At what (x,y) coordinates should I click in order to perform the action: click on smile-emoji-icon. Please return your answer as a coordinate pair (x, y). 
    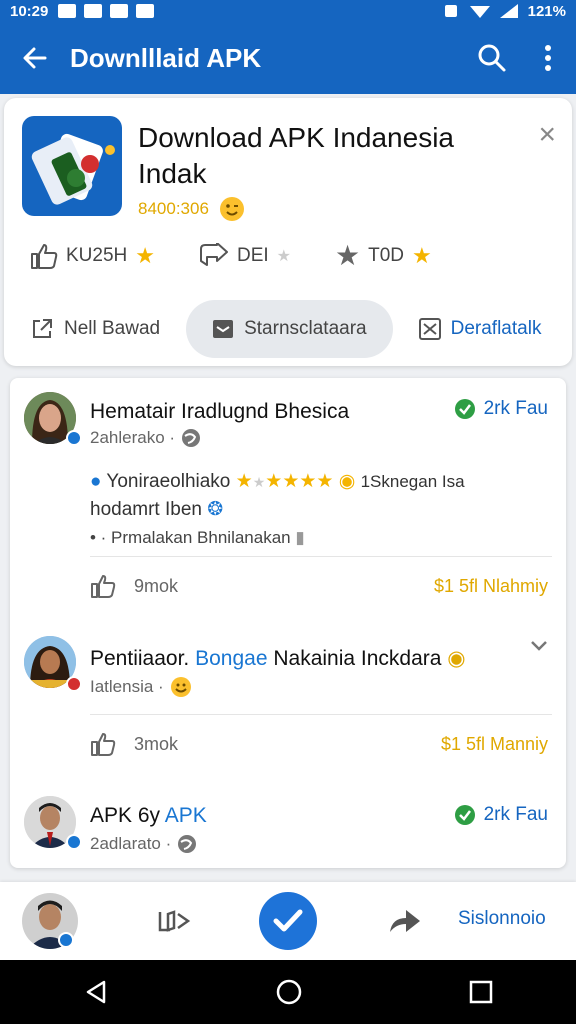
    Looking at the image, I should click on (180, 687).